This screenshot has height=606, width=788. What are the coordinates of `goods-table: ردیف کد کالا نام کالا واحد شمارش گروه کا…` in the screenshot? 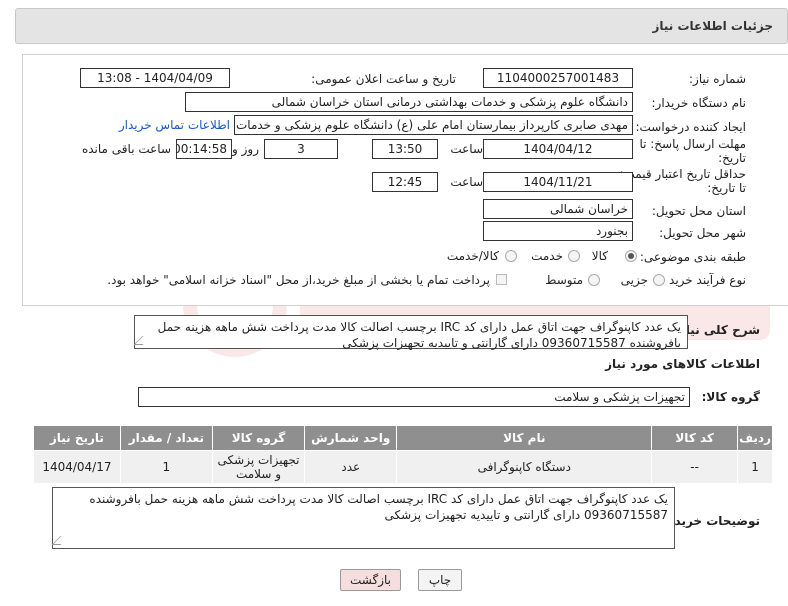 It's located at (403, 454).